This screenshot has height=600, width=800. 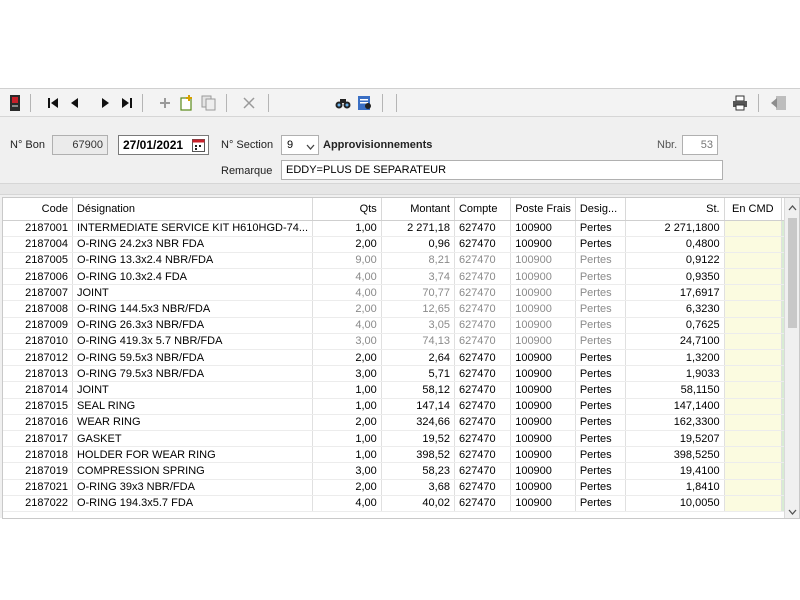 I want to click on table-cell: 4,00, so click(x=347, y=277).